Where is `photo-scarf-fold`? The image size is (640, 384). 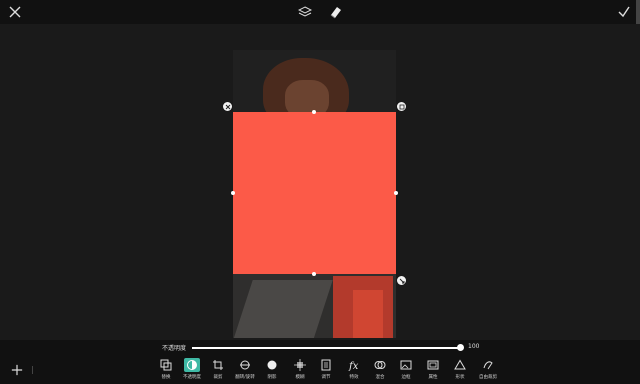 photo-scarf-fold is located at coordinates (368, 314).